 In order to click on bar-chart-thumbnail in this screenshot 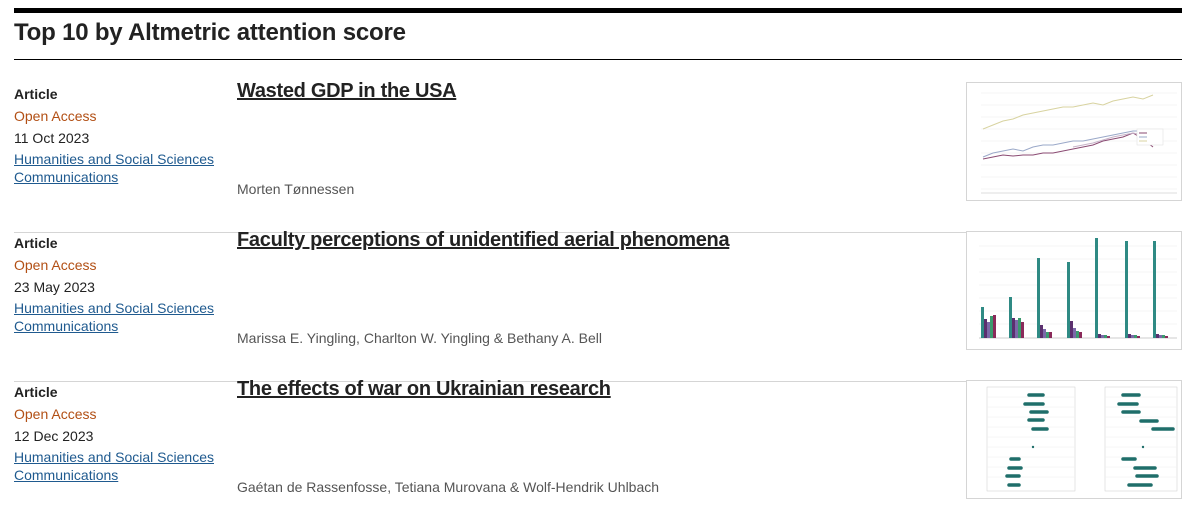, I will do `click(1074, 290)`.